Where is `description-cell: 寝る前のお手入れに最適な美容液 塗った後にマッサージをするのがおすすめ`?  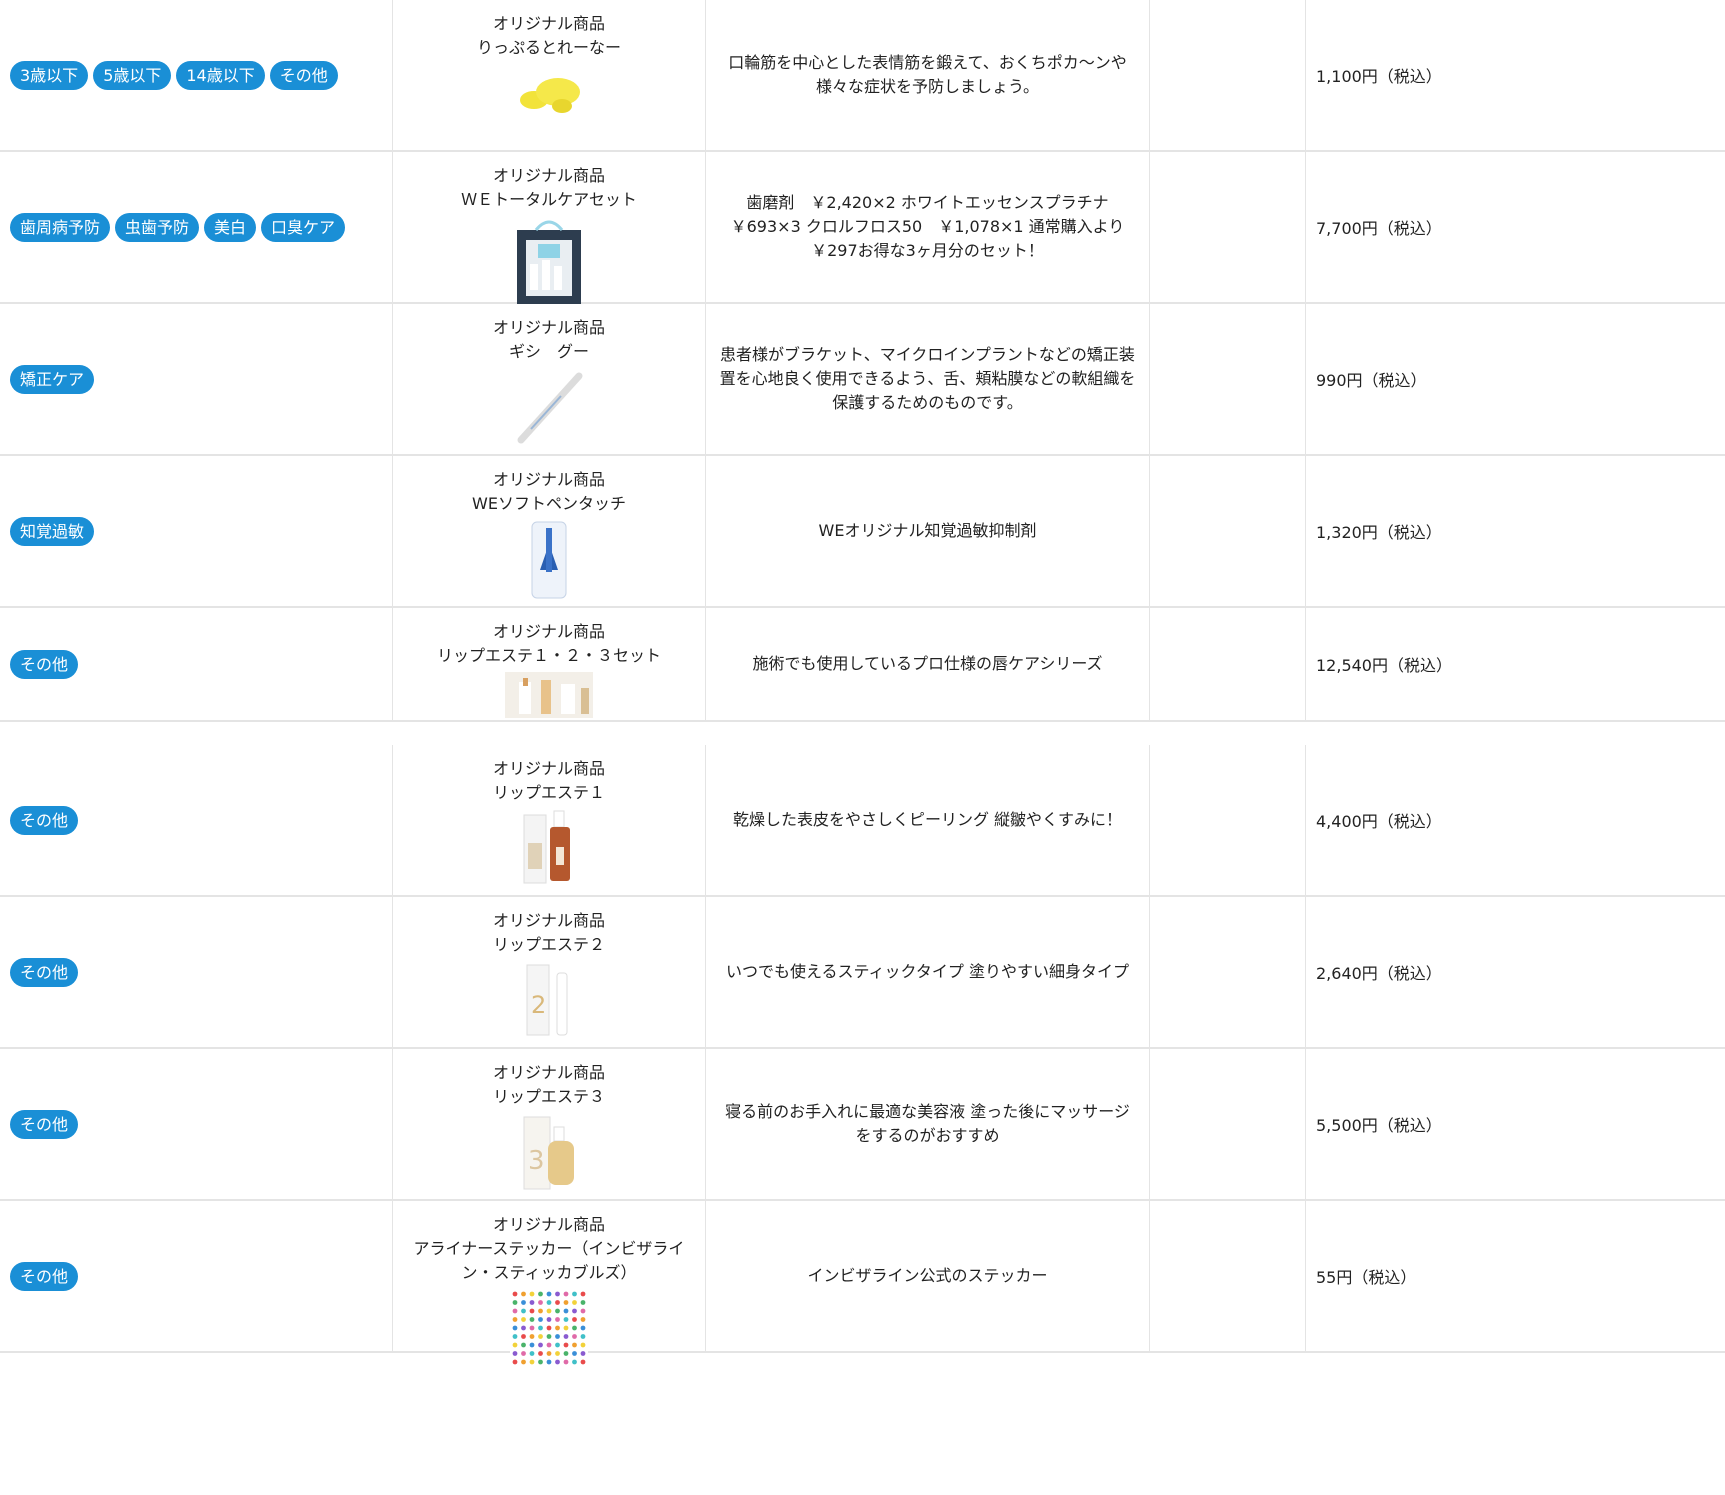
description-cell: 寝る前のお手入れに最適な美容液 塗った後にマッサージをするのがおすすめ is located at coordinates (928, 1124).